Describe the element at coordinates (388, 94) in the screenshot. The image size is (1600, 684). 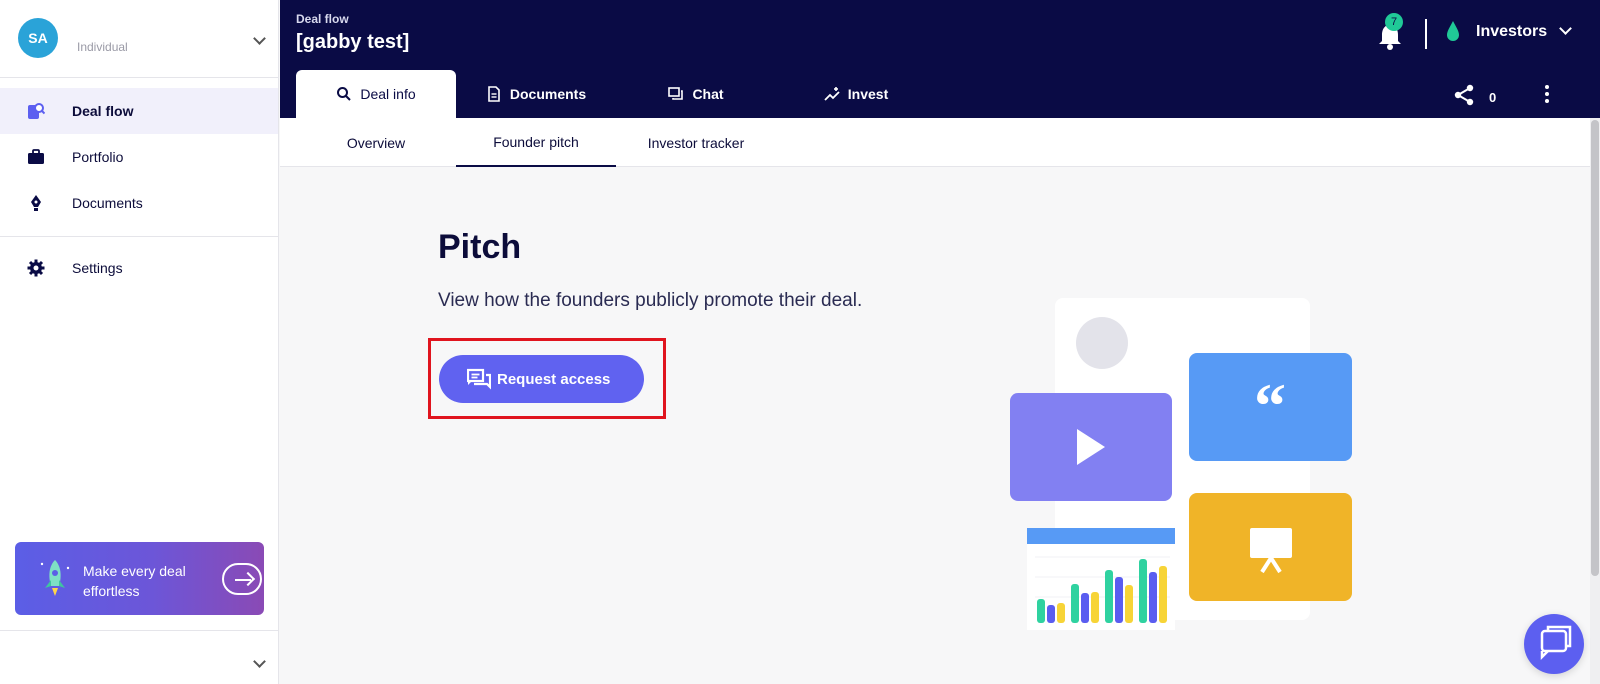
I see `tab-label: Deal info` at that location.